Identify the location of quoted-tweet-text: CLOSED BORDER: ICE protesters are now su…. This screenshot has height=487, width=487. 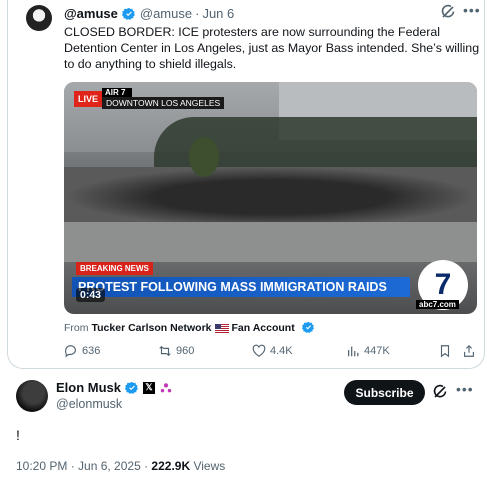
(272, 48).